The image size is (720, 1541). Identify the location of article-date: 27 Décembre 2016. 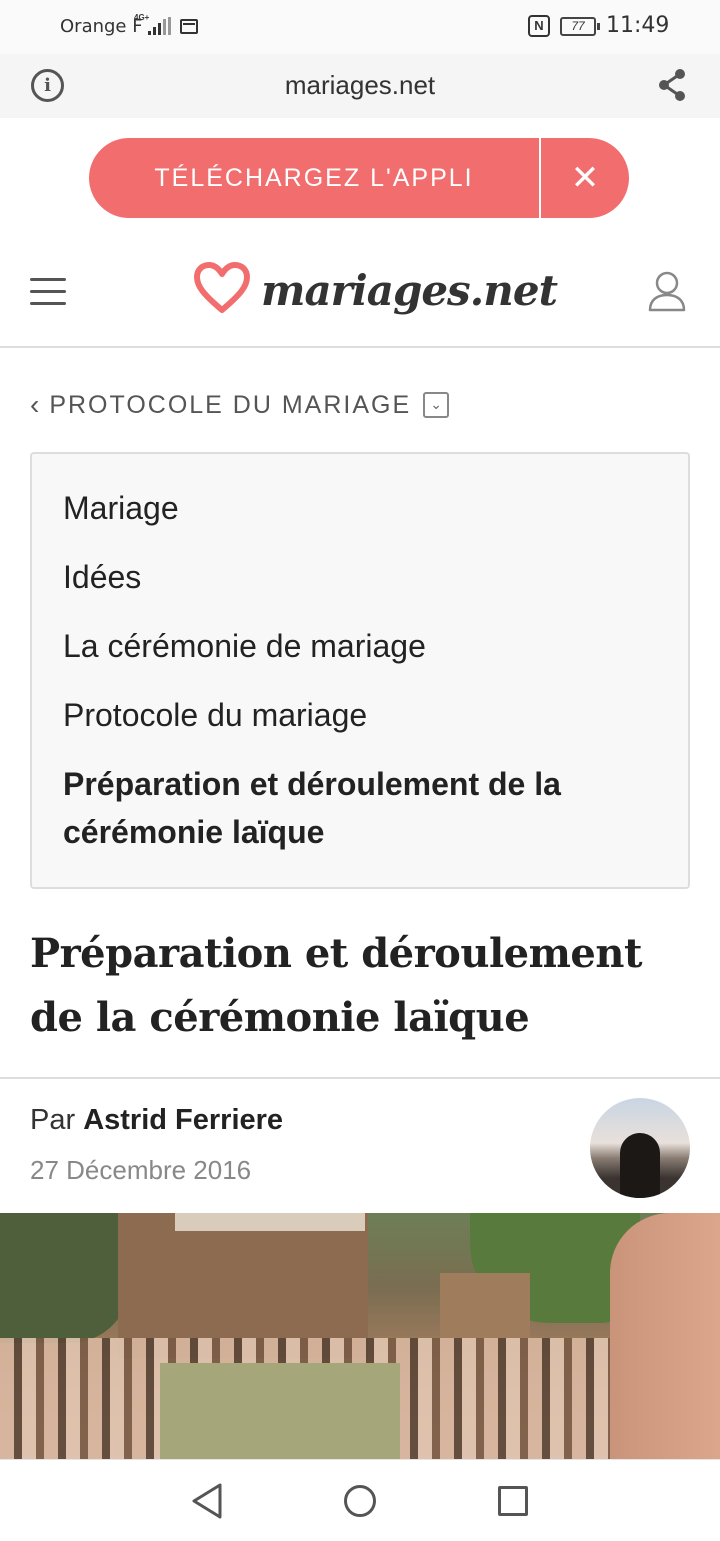
(141, 1170).